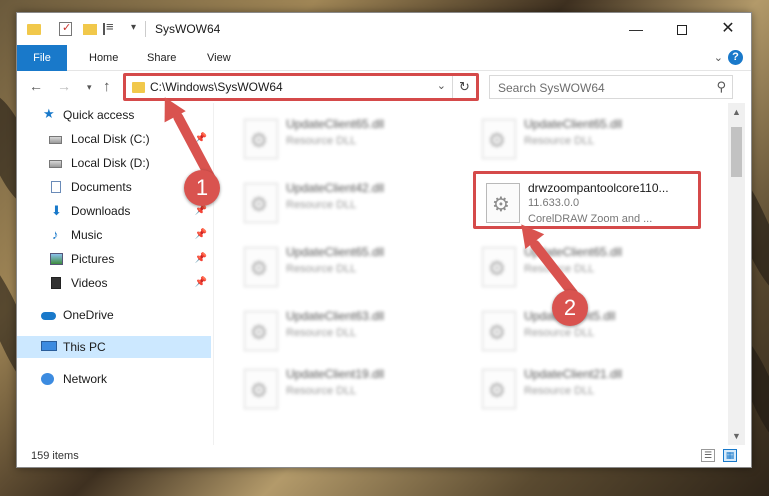 This screenshot has height=496, width=769. Describe the element at coordinates (89, 87) in the screenshot. I see `recent-locations-icon: ▾` at that location.